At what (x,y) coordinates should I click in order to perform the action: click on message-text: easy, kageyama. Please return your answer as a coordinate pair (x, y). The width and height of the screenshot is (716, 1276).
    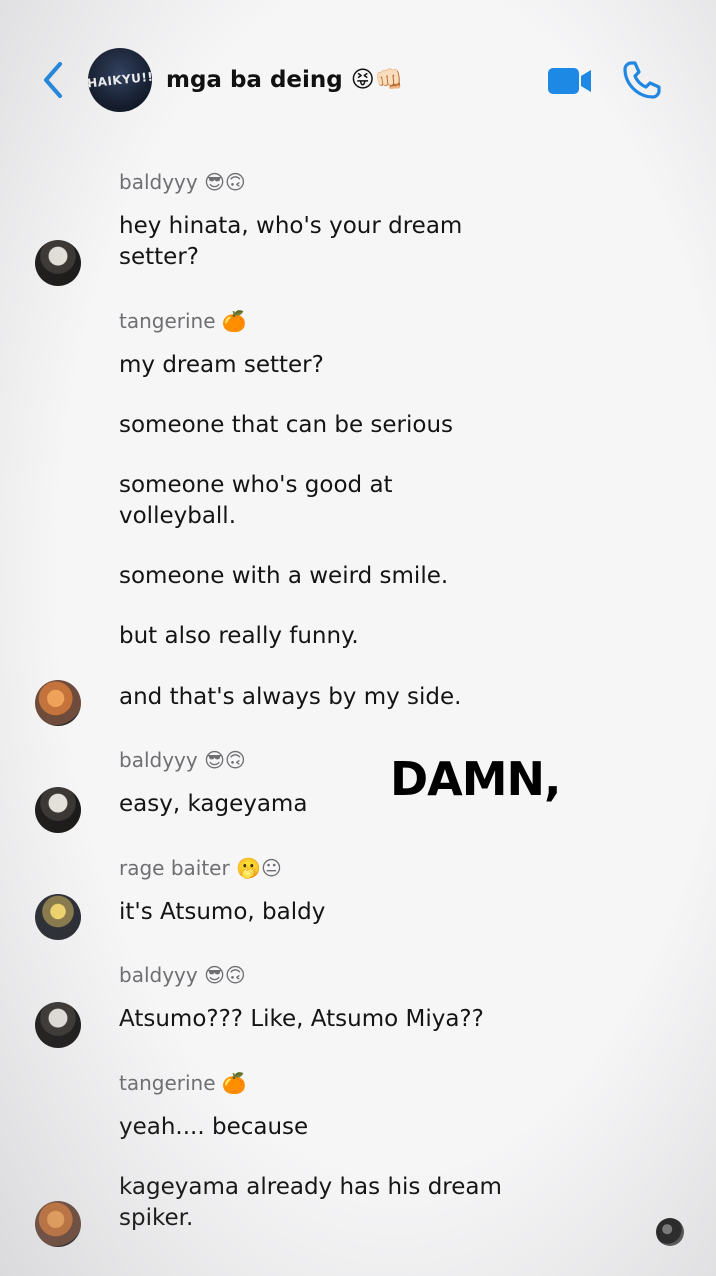
    Looking at the image, I should click on (244, 804).